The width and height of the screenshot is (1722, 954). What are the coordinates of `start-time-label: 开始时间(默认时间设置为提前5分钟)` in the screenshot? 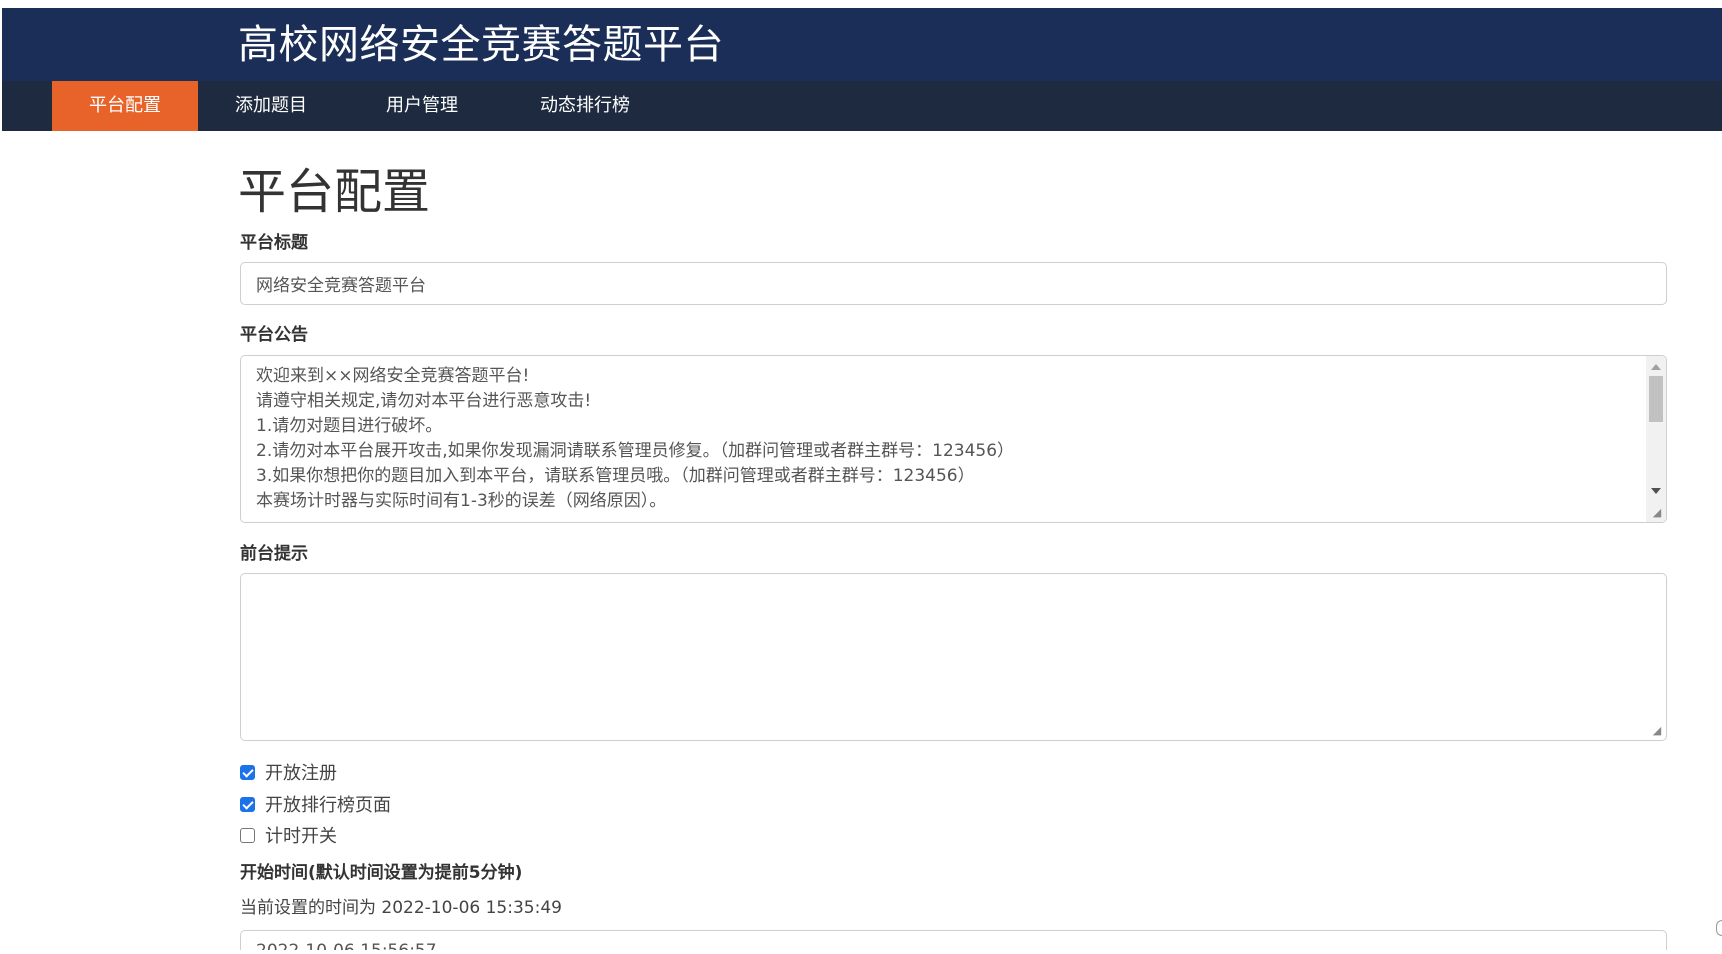 It's located at (381, 873).